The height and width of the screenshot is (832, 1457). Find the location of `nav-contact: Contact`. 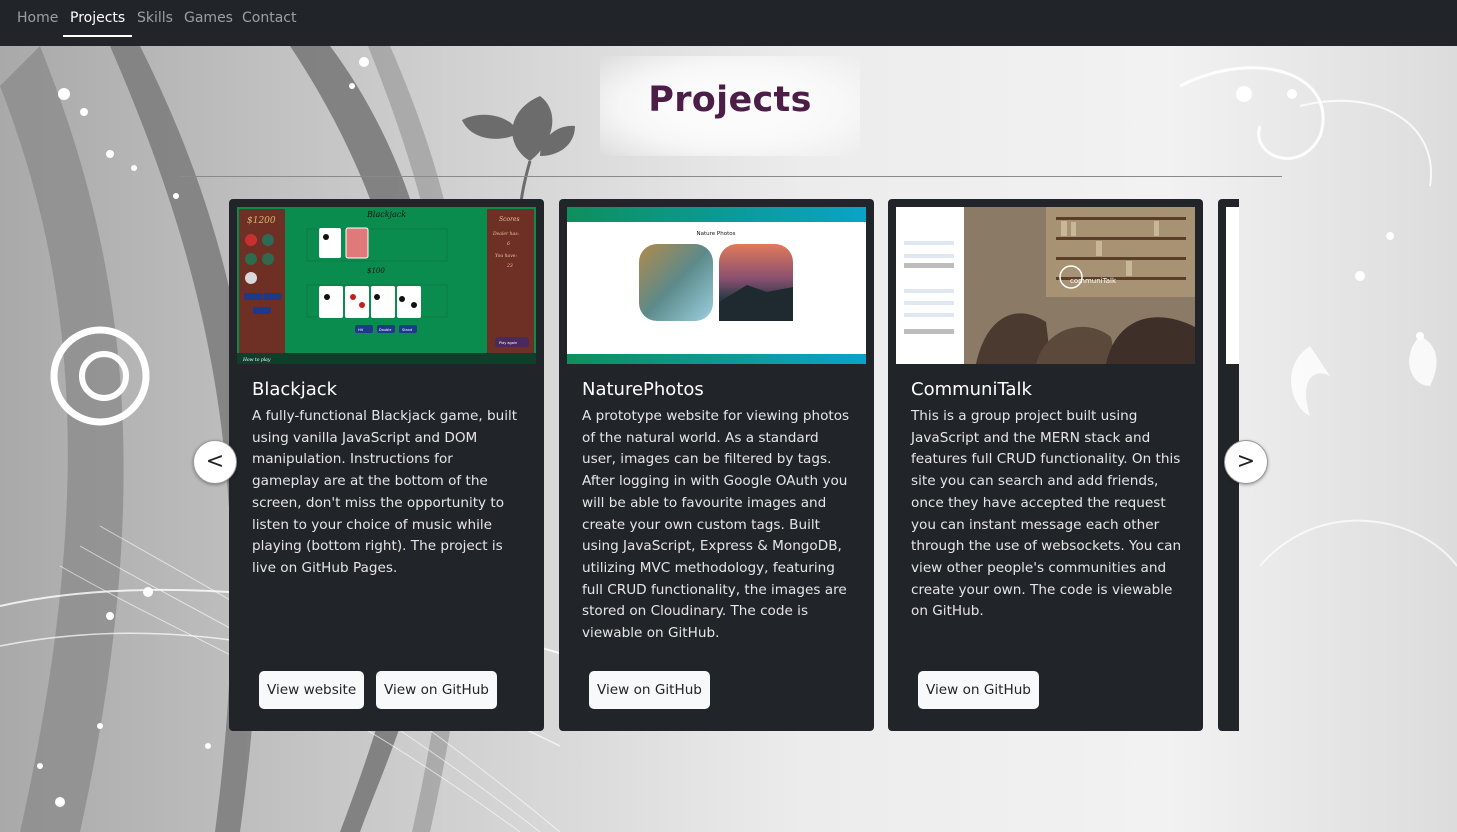

nav-contact: Contact is located at coordinates (269, 18).